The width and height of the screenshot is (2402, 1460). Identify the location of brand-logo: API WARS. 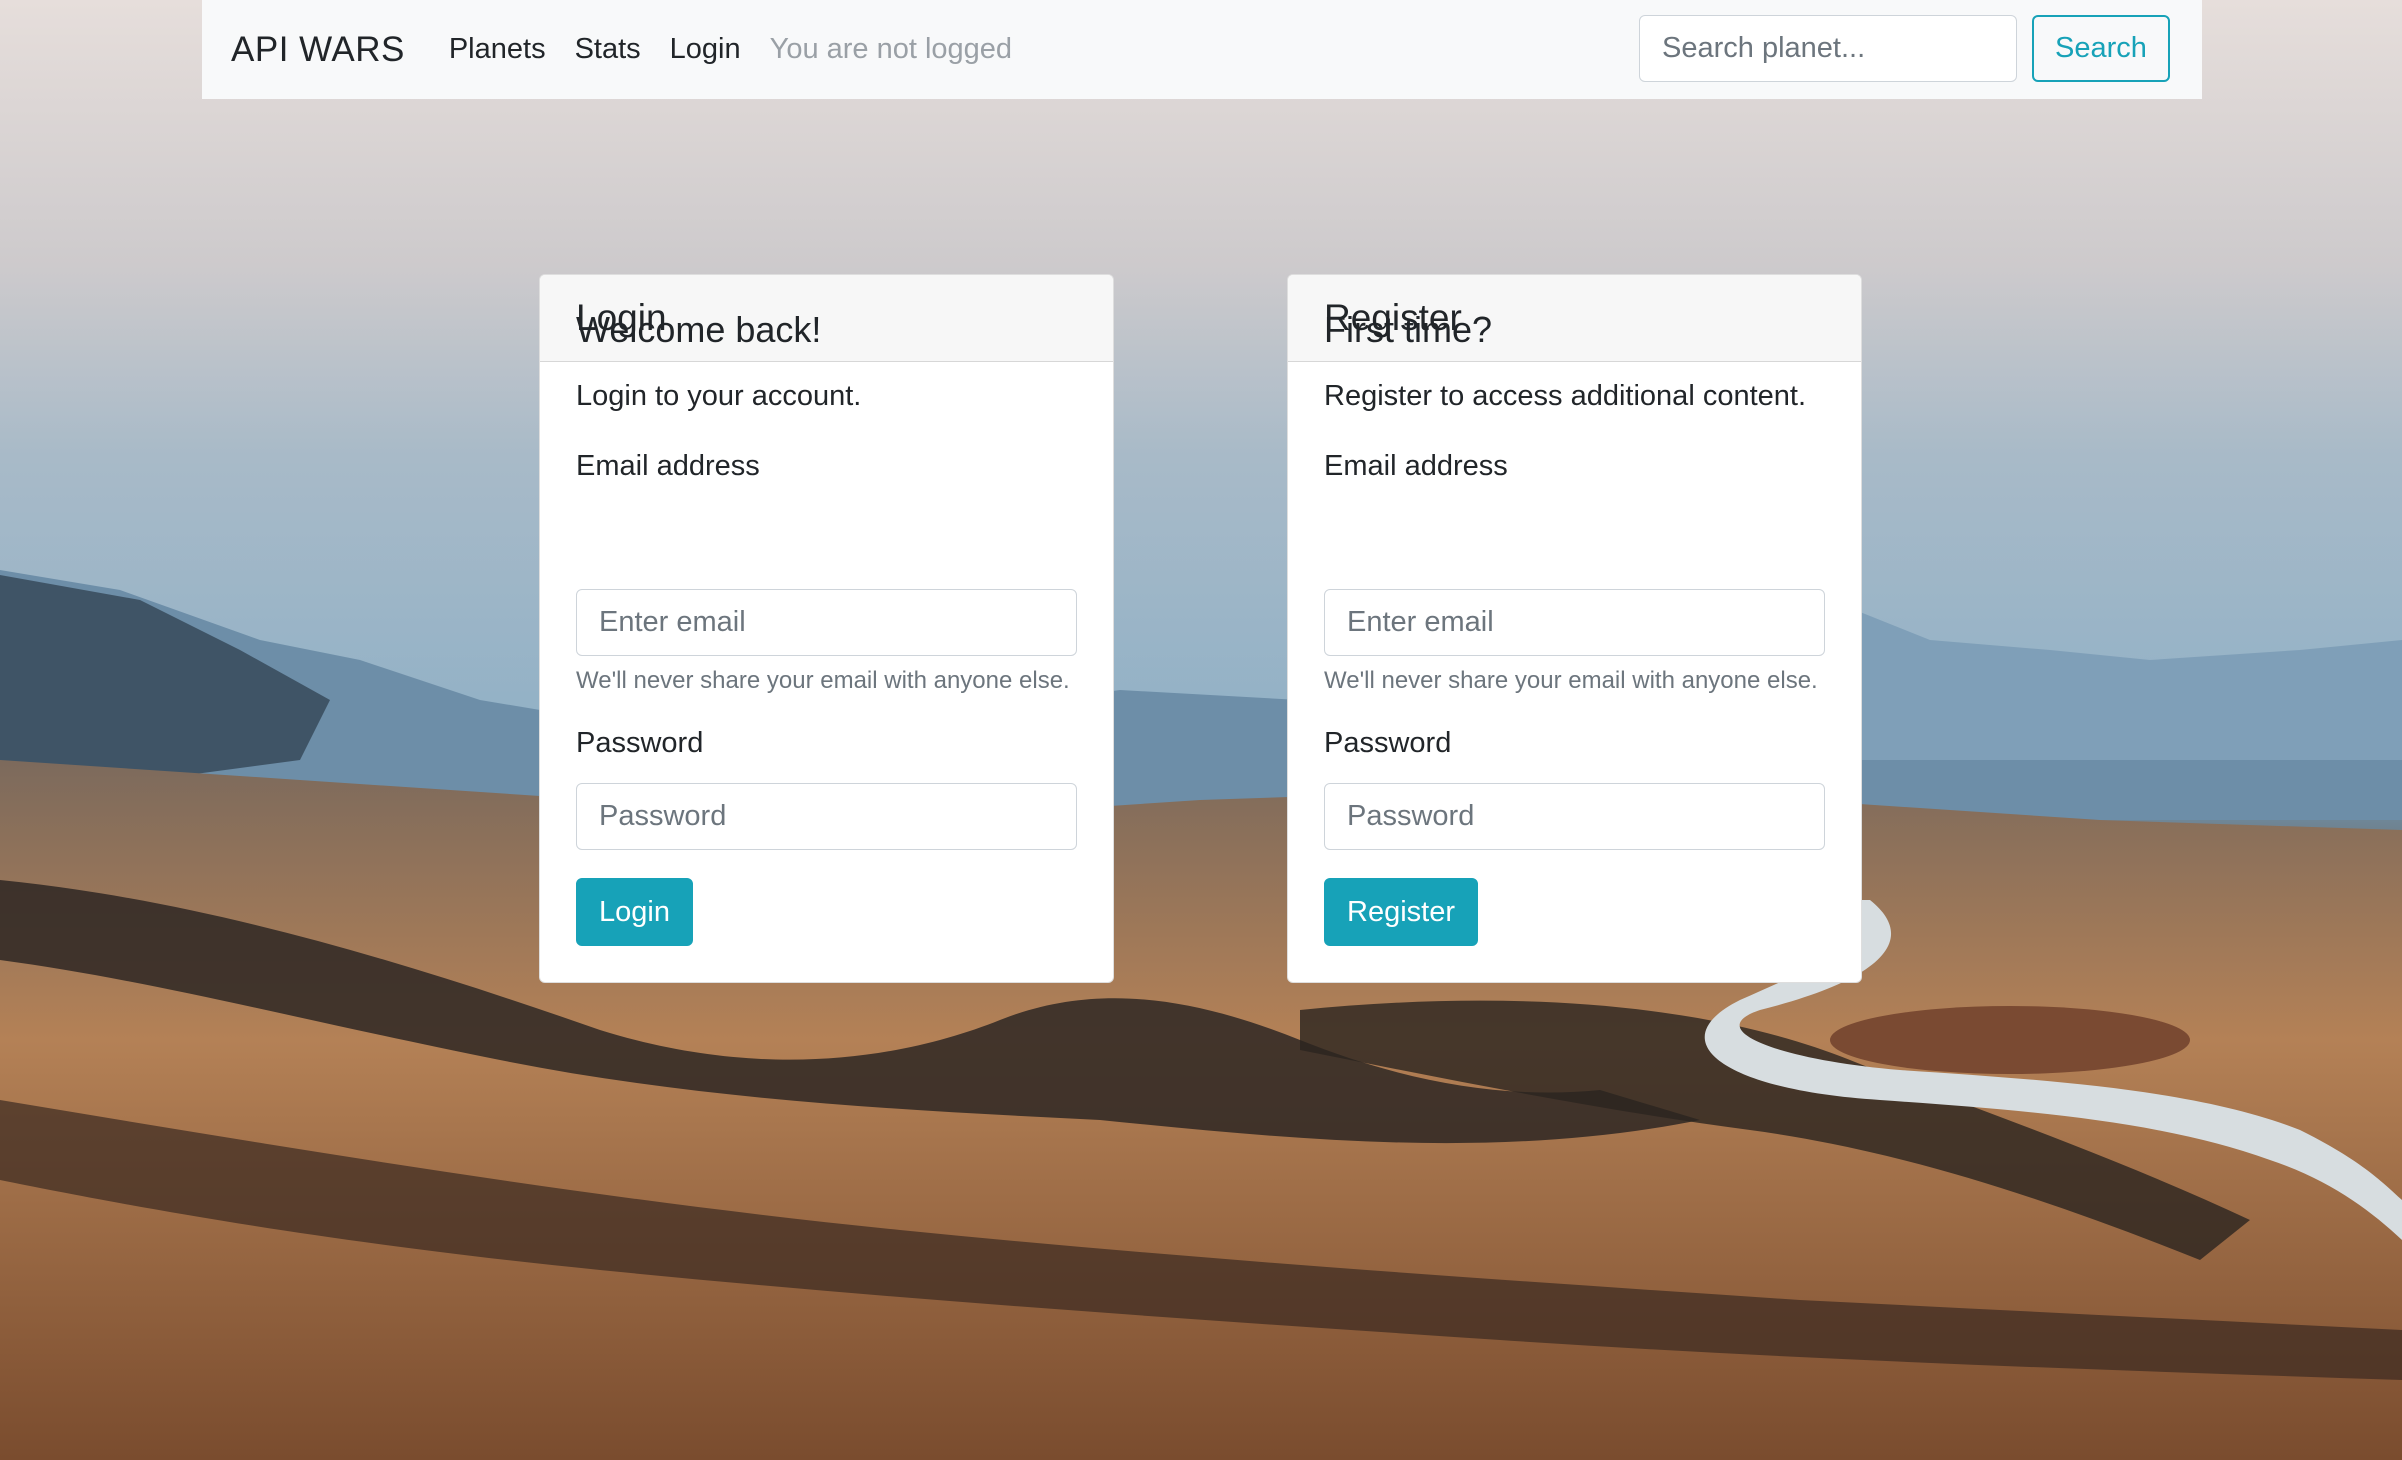
(318, 50).